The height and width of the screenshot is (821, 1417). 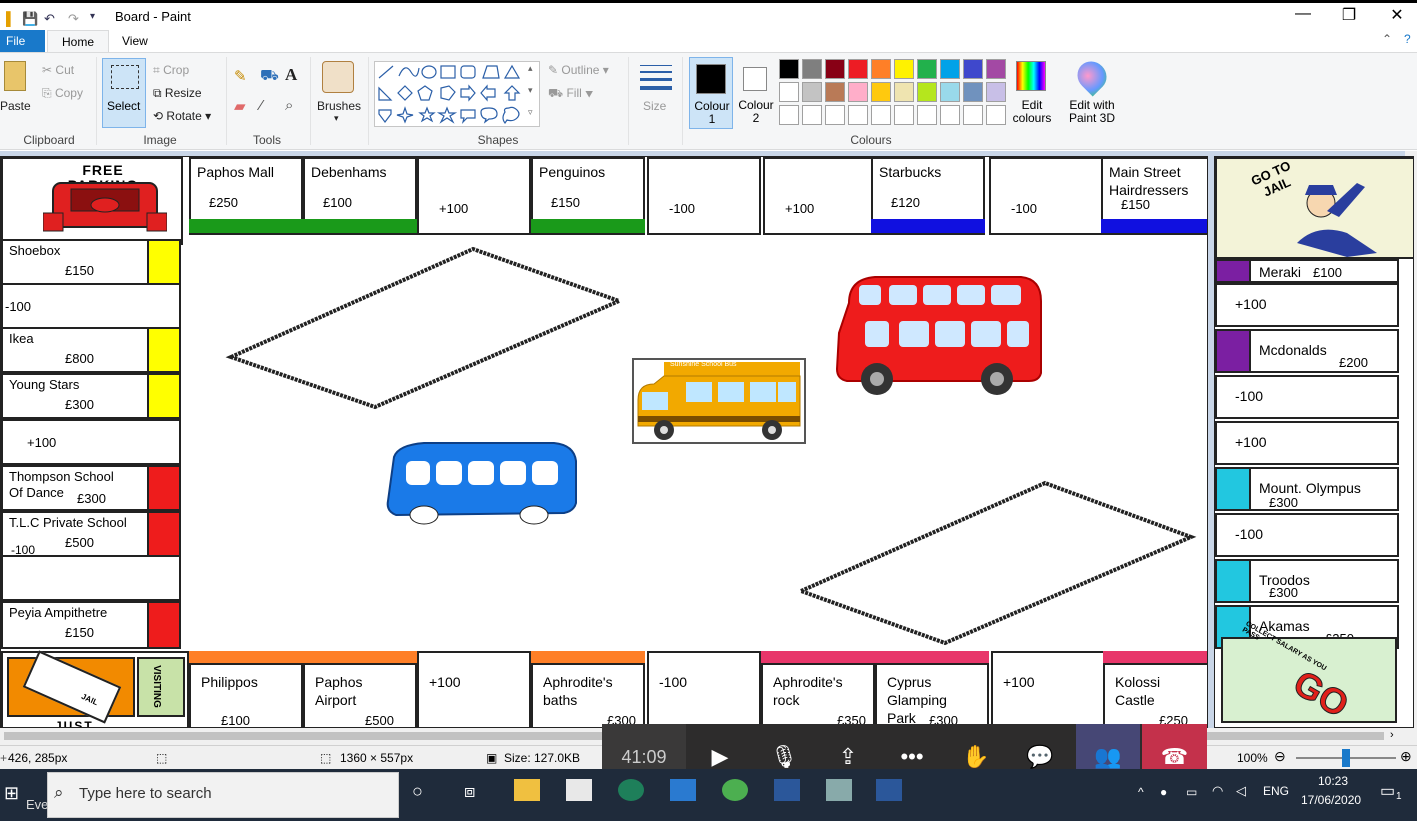 I want to click on colour-picker-icon: ⁄, so click(x=261, y=105).